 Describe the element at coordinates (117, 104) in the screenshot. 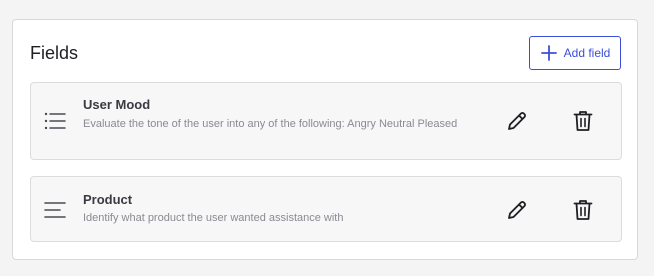

I see `field-name: User Mood` at that location.